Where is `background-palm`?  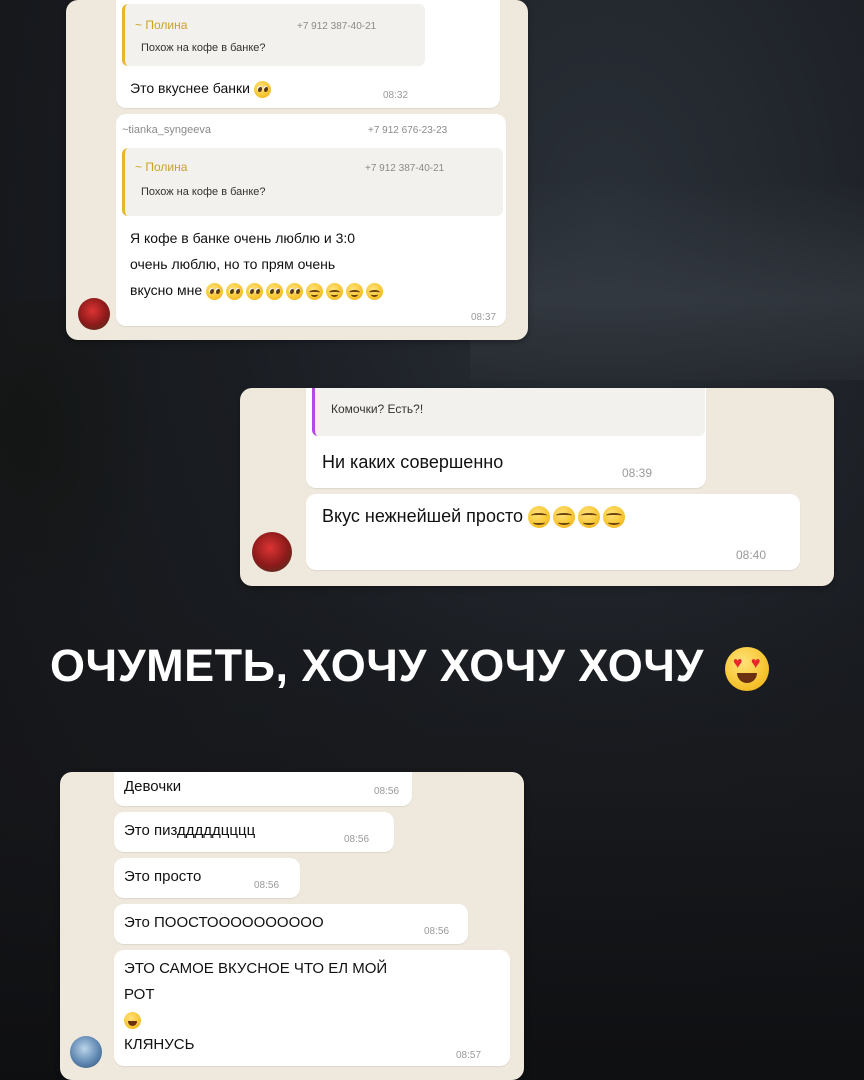 background-palm is located at coordinates (80, 460).